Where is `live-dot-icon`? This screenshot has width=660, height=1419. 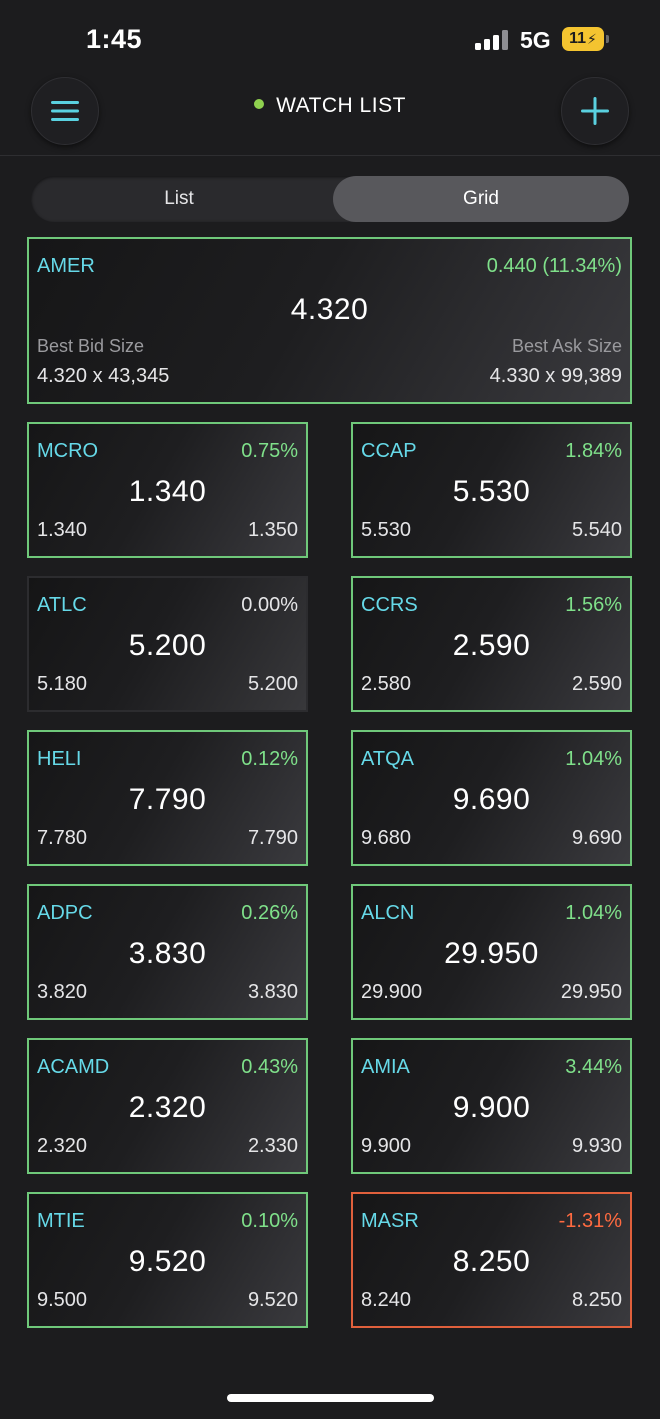 live-dot-icon is located at coordinates (259, 104).